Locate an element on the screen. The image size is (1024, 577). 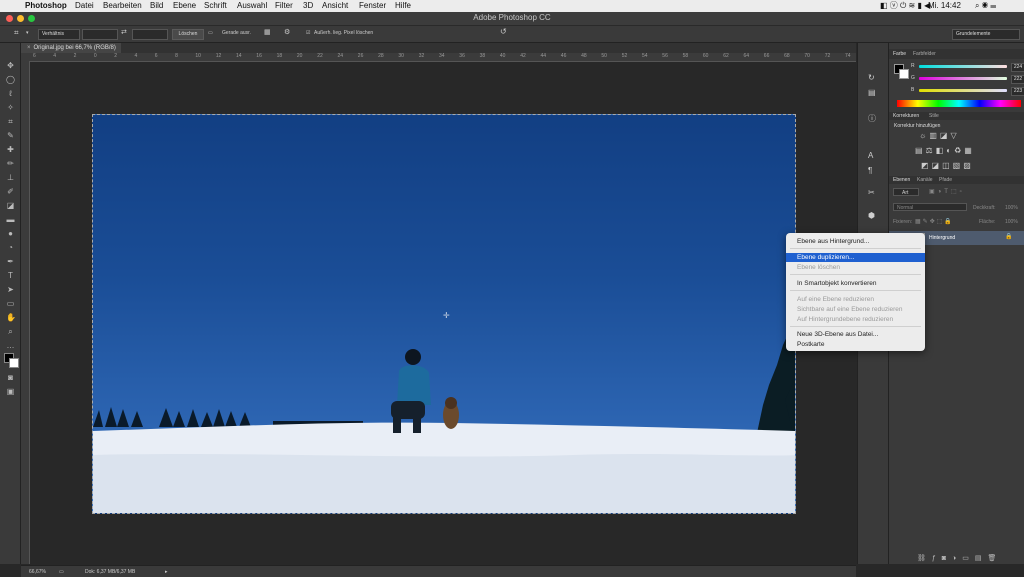
opacity-value: 100% is located at coordinates (1011, 208).